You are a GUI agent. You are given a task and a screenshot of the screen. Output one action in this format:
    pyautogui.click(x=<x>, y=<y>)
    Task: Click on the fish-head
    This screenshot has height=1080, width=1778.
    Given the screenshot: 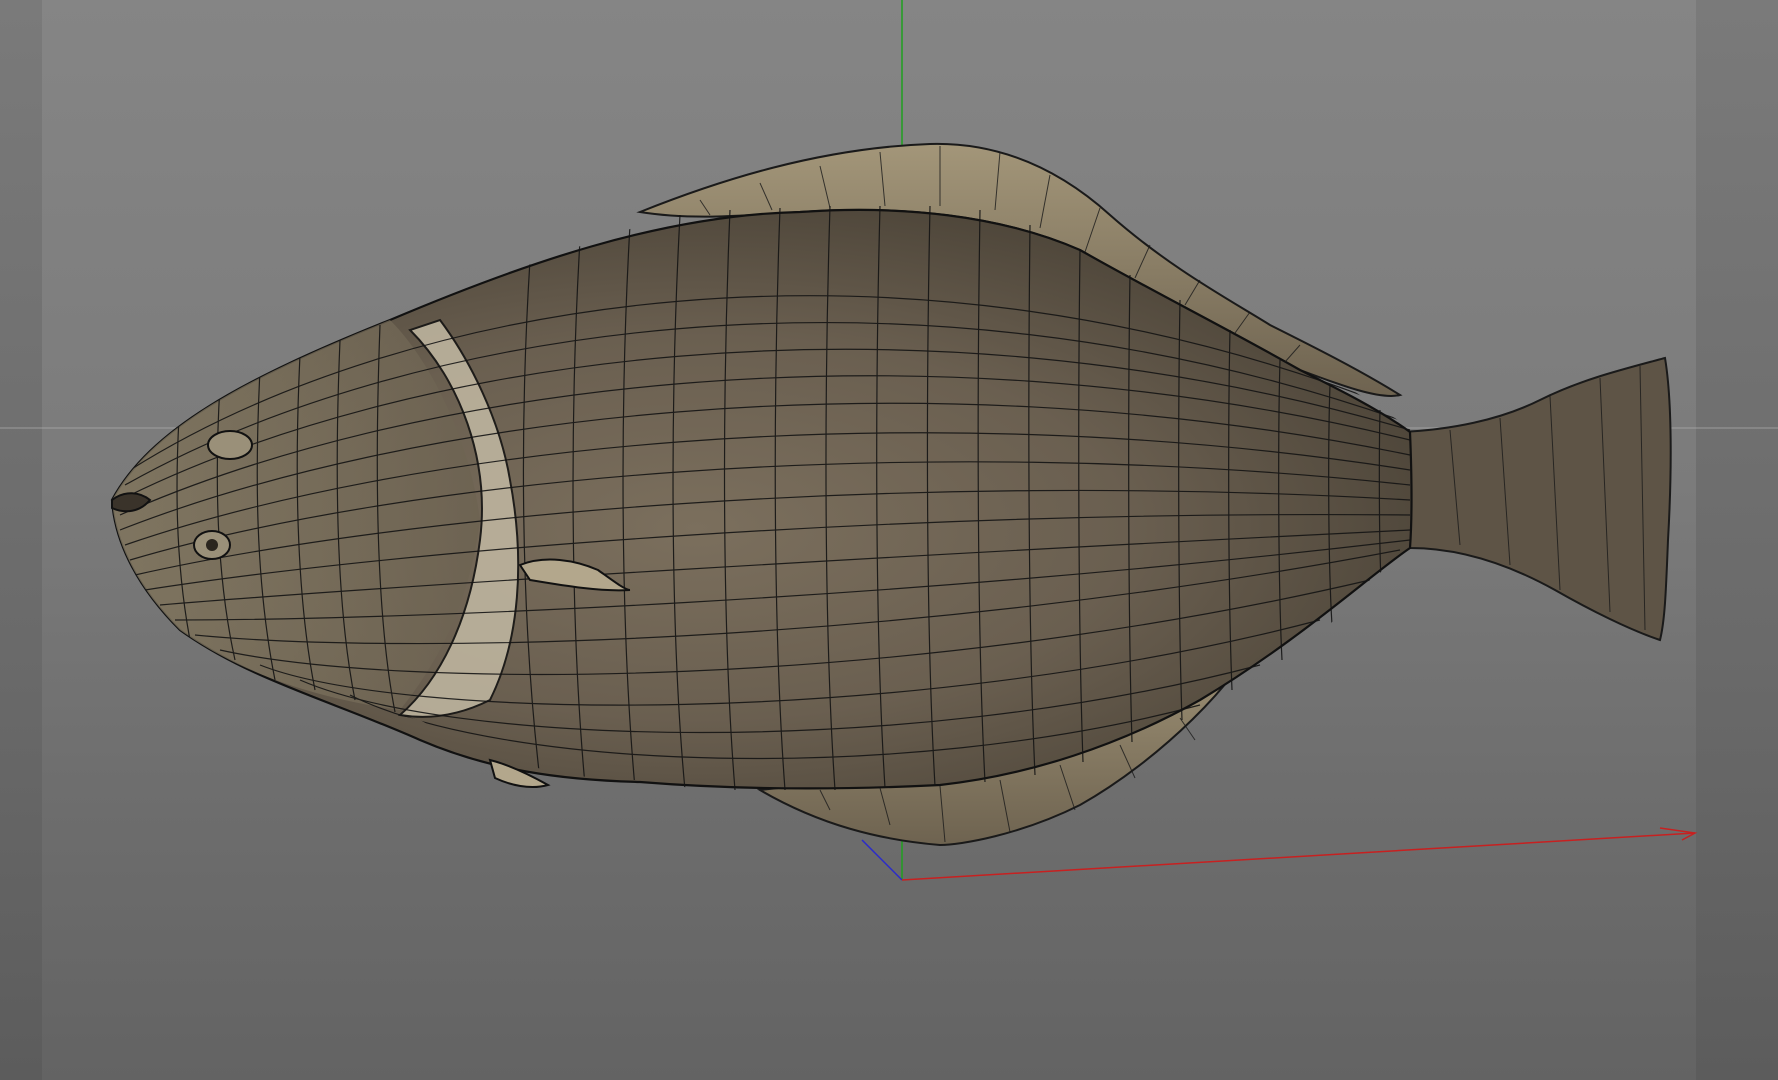 What is the action you would take?
    pyautogui.click(x=296, y=515)
    